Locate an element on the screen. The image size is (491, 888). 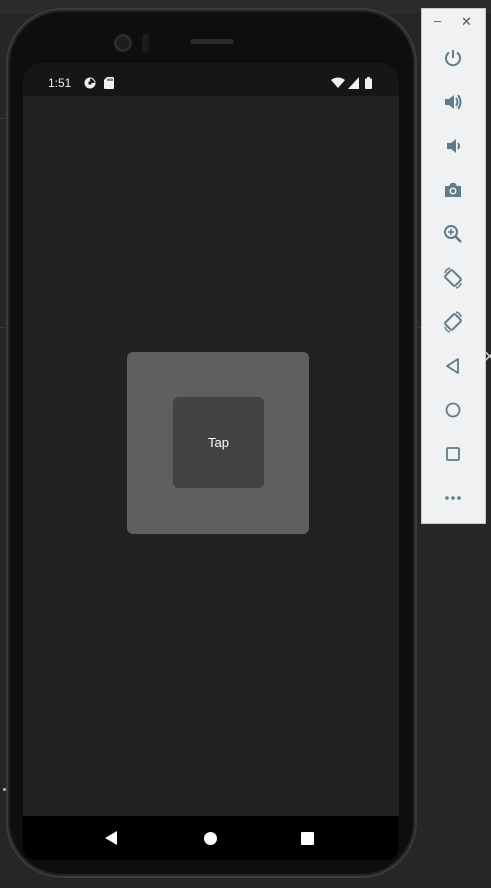
power-icon is located at coordinates (453, 58).